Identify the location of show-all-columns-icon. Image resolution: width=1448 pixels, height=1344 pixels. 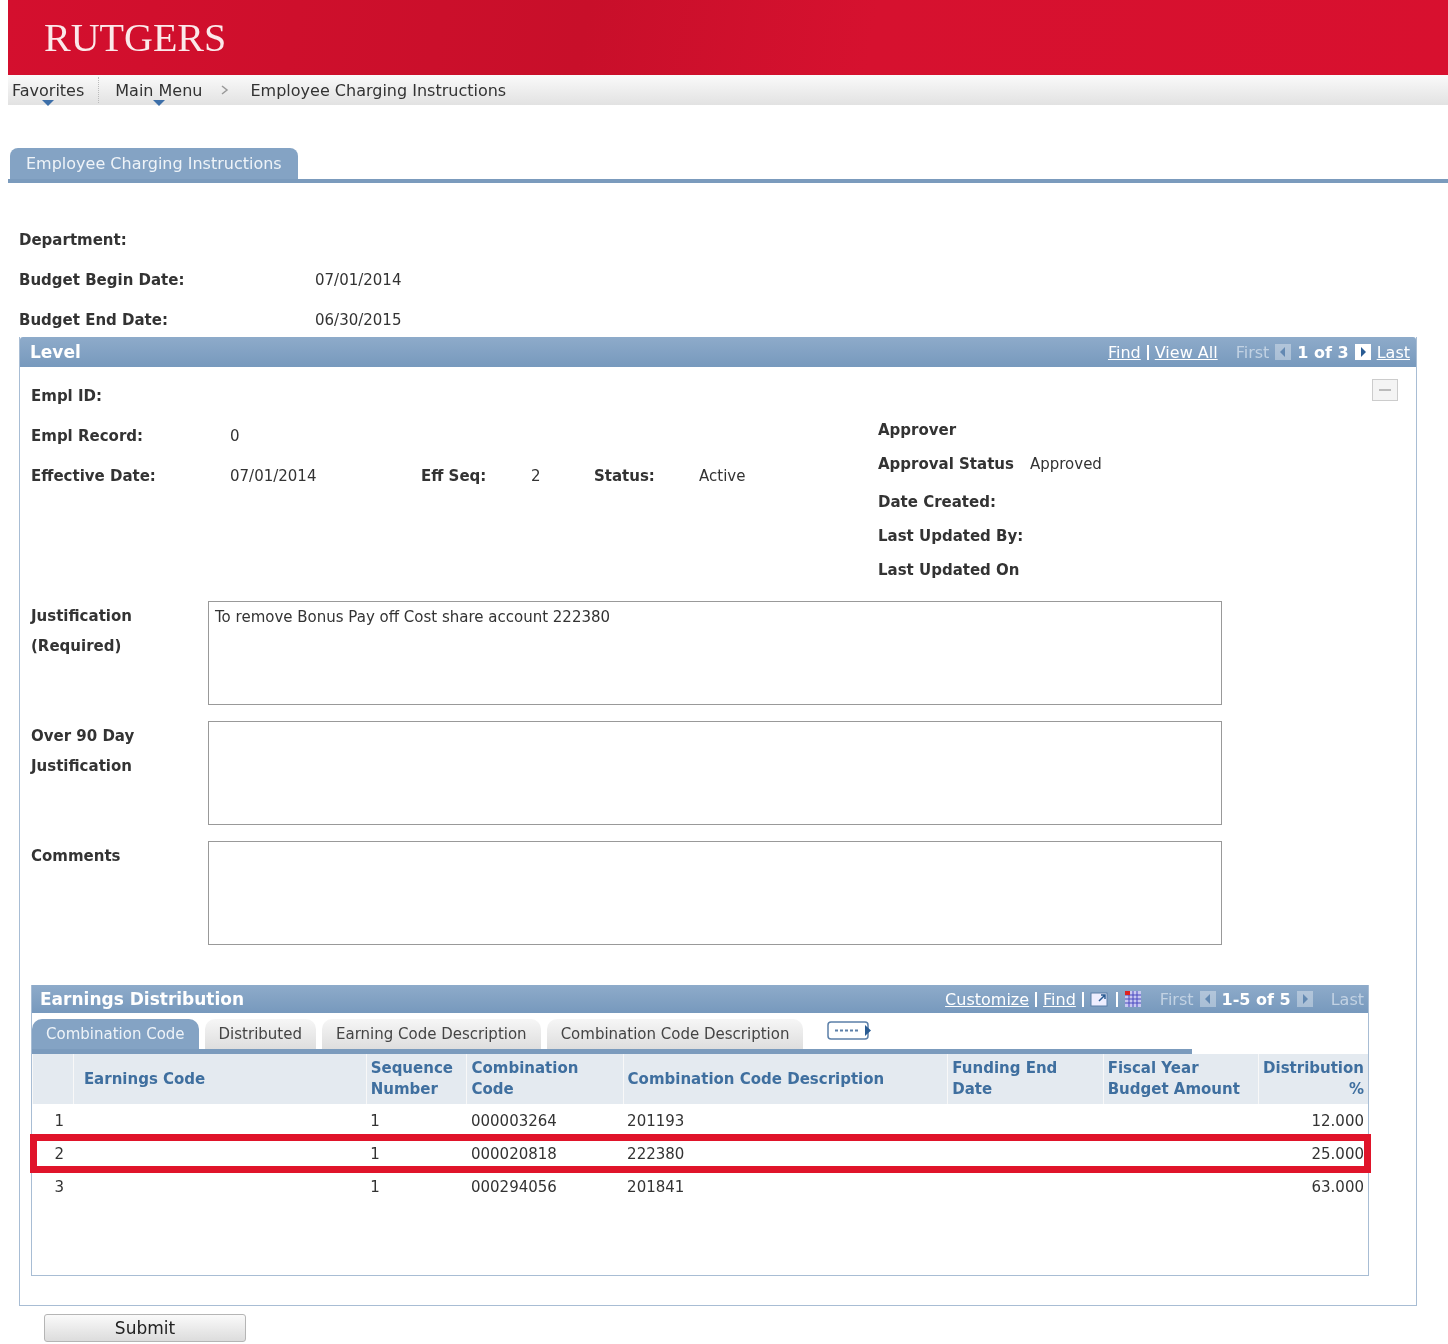
(850, 1031).